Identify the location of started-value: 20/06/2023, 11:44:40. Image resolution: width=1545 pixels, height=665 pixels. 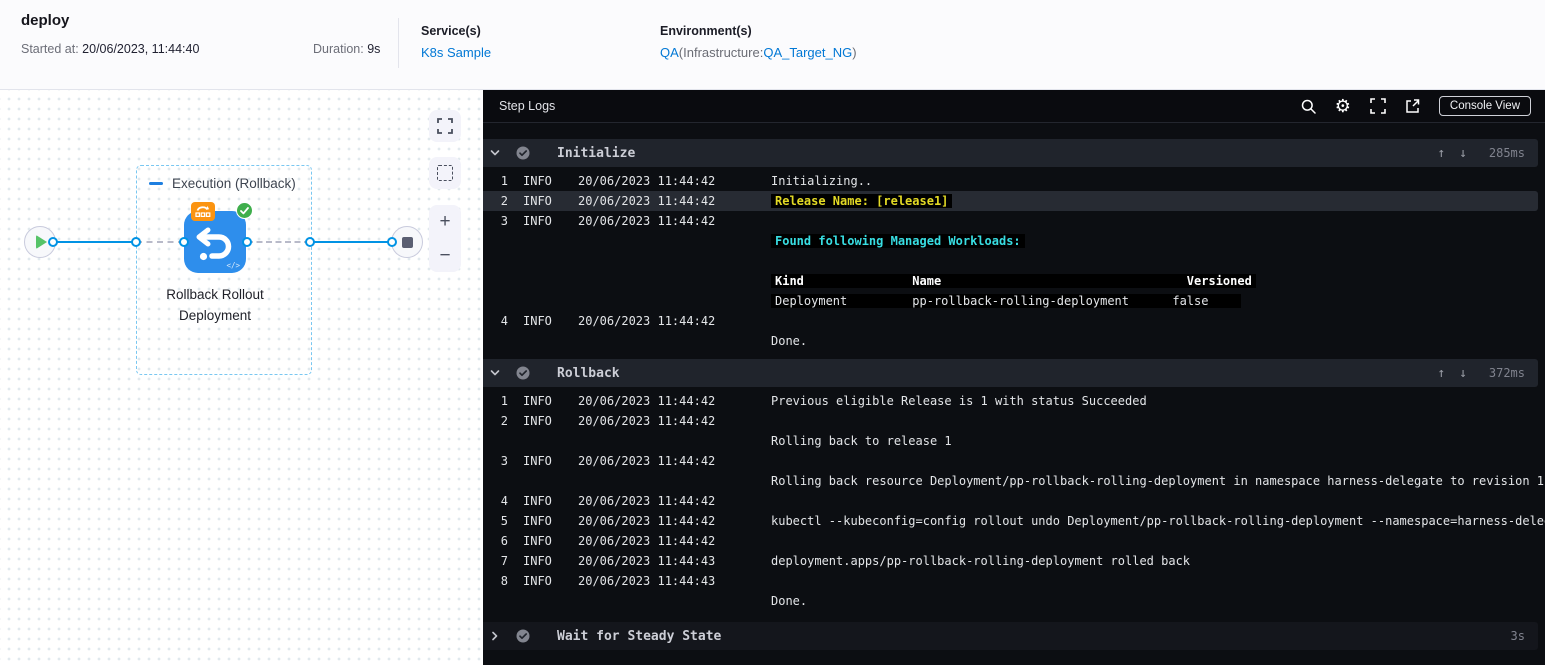
(141, 49).